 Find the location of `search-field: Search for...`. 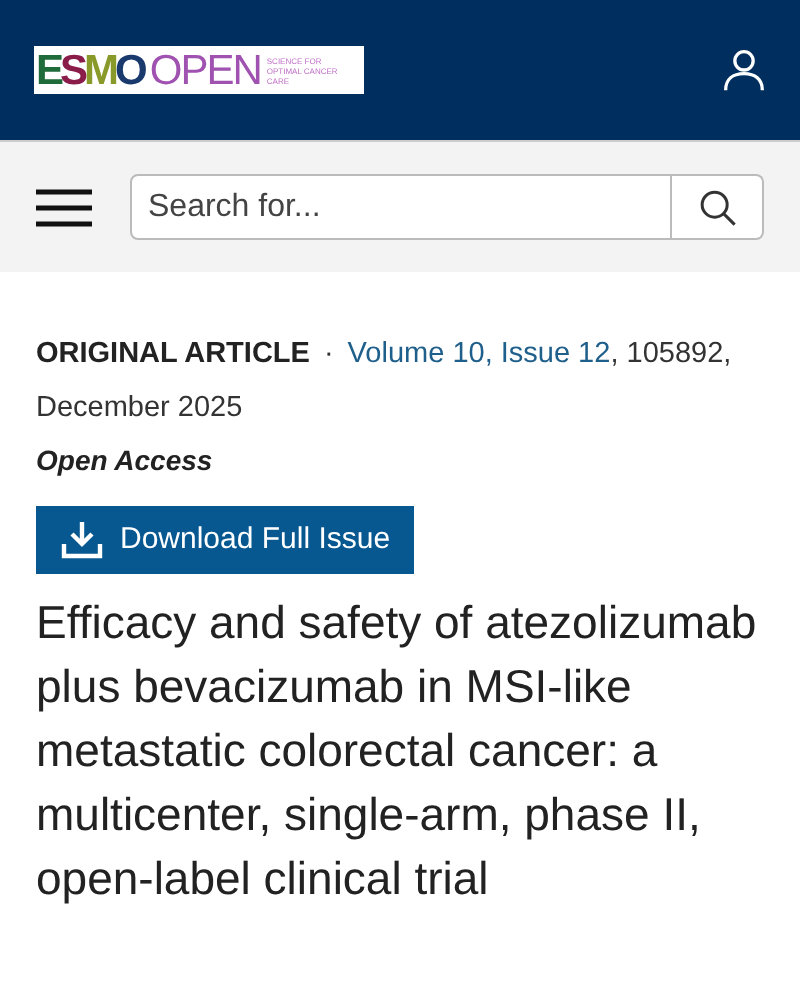

search-field: Search for... is located at coordinates (401, 207).